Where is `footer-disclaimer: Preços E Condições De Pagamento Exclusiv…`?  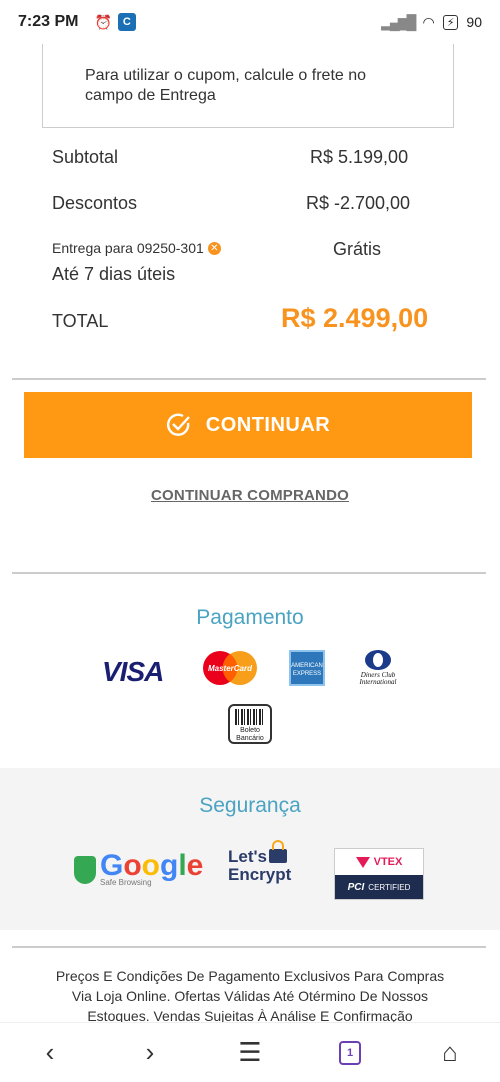
footer-disclaimer: Preços E Condições De Pagamento Exclusiv… is located at coordinates (250, 995).